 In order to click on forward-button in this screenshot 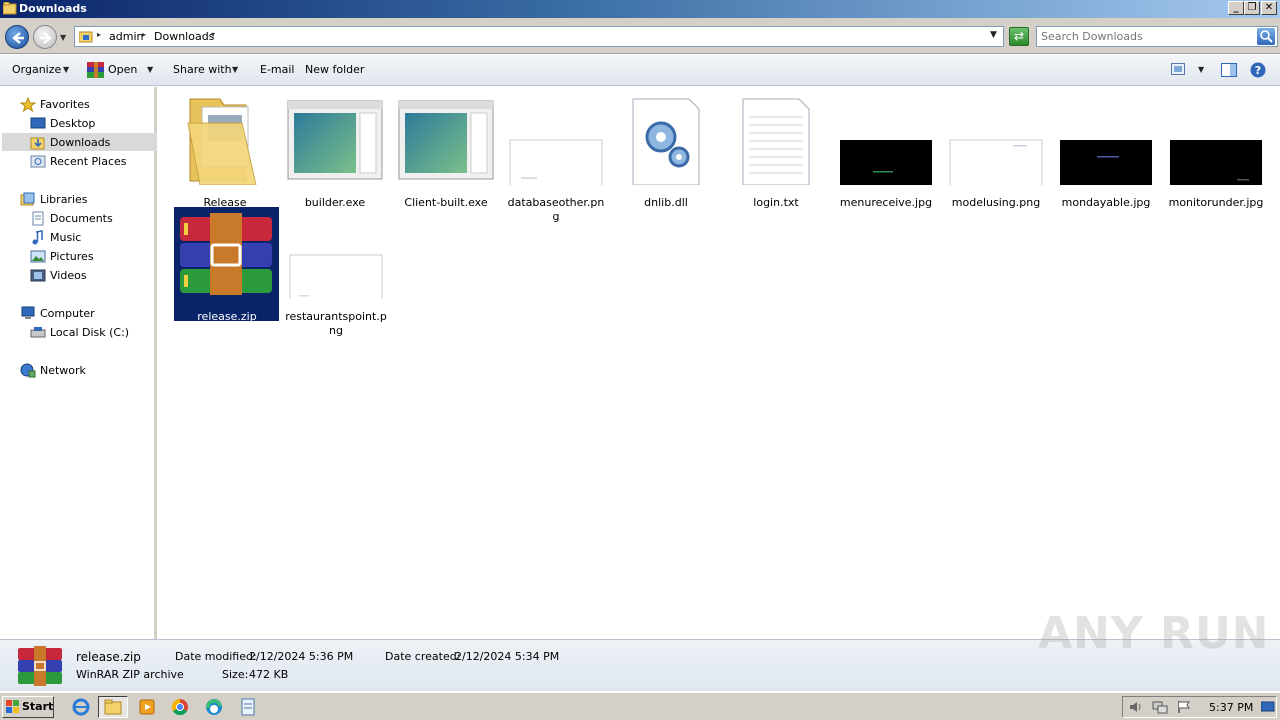, I will do `click(45, 37)`.